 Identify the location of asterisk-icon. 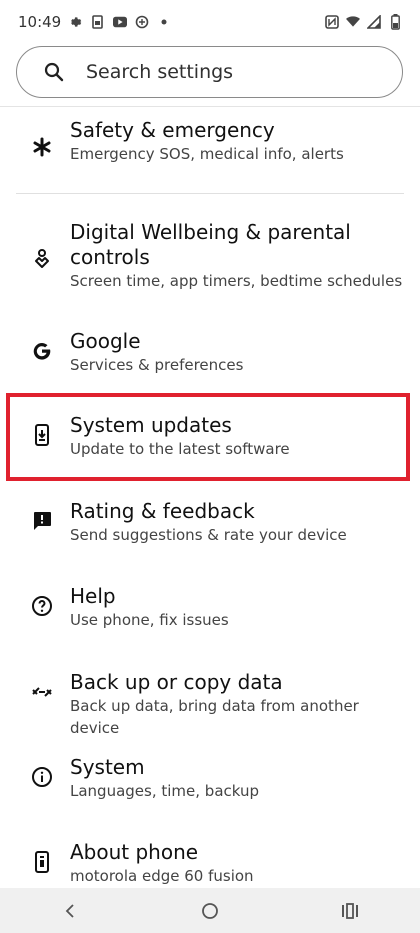
(42, 147).